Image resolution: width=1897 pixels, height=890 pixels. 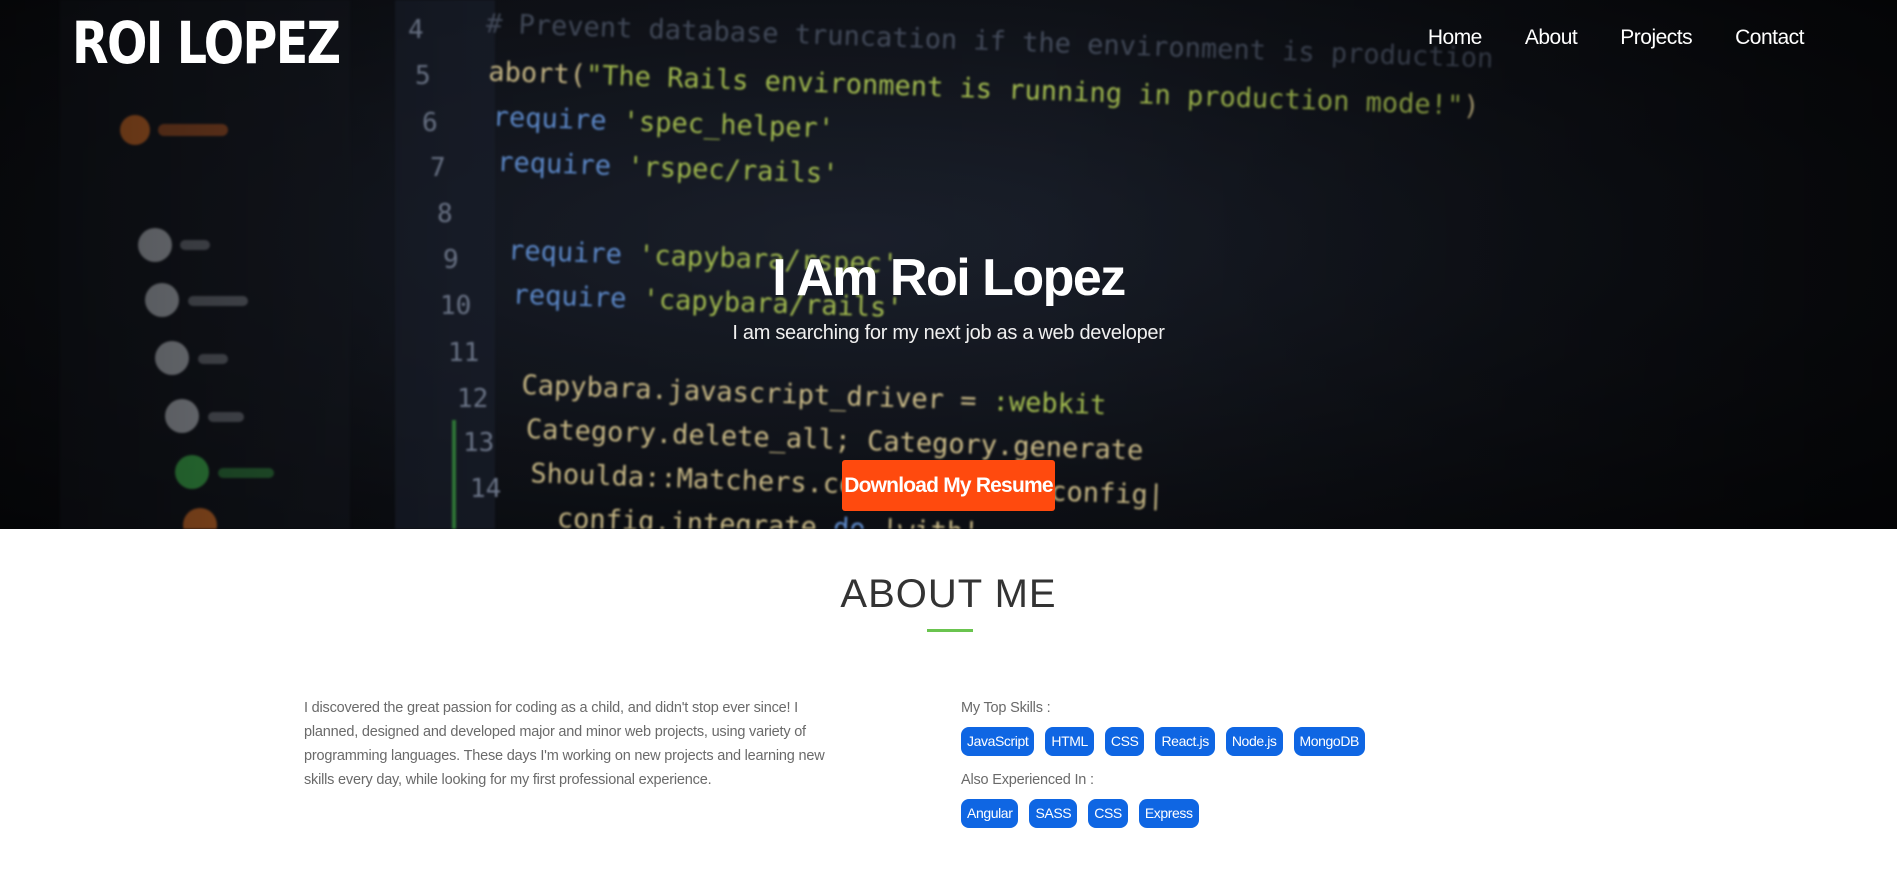 What do you see at coordinates (948, 594) in the screenshot?
I see `about-heading: ABOUT ME` at bounding box center [948, 594].